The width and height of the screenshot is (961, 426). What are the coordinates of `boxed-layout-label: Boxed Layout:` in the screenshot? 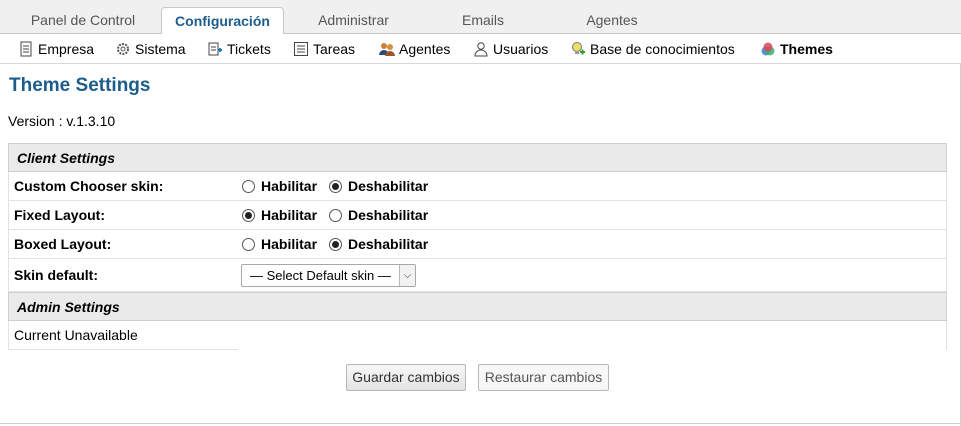 It's located at (63, 244).